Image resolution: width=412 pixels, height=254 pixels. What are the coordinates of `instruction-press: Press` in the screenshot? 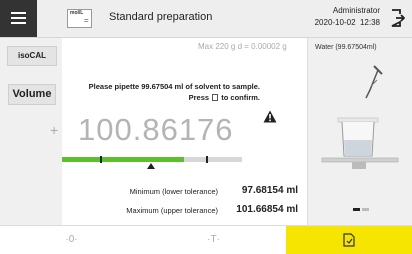 It's located at (199, 97).